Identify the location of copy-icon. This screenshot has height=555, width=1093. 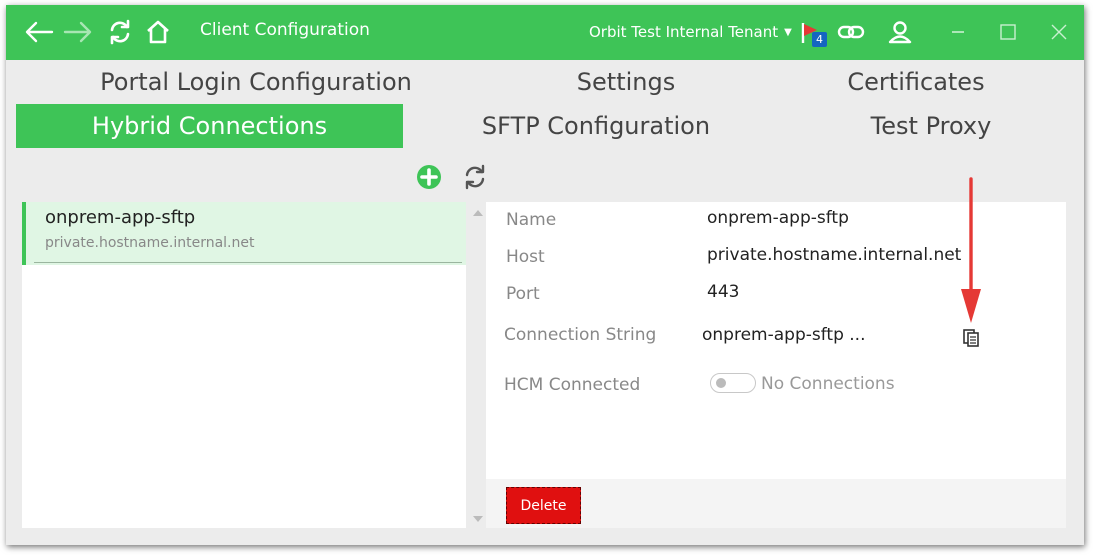
(972, 338).